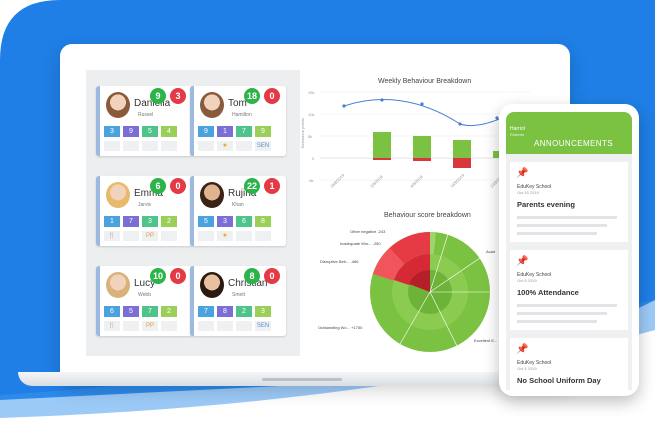 The image size is (655, 422). What do you see at coordinates (311, 114) in the screenshot?
I see `y-tick: 10k` at bounding box center [311, 114].